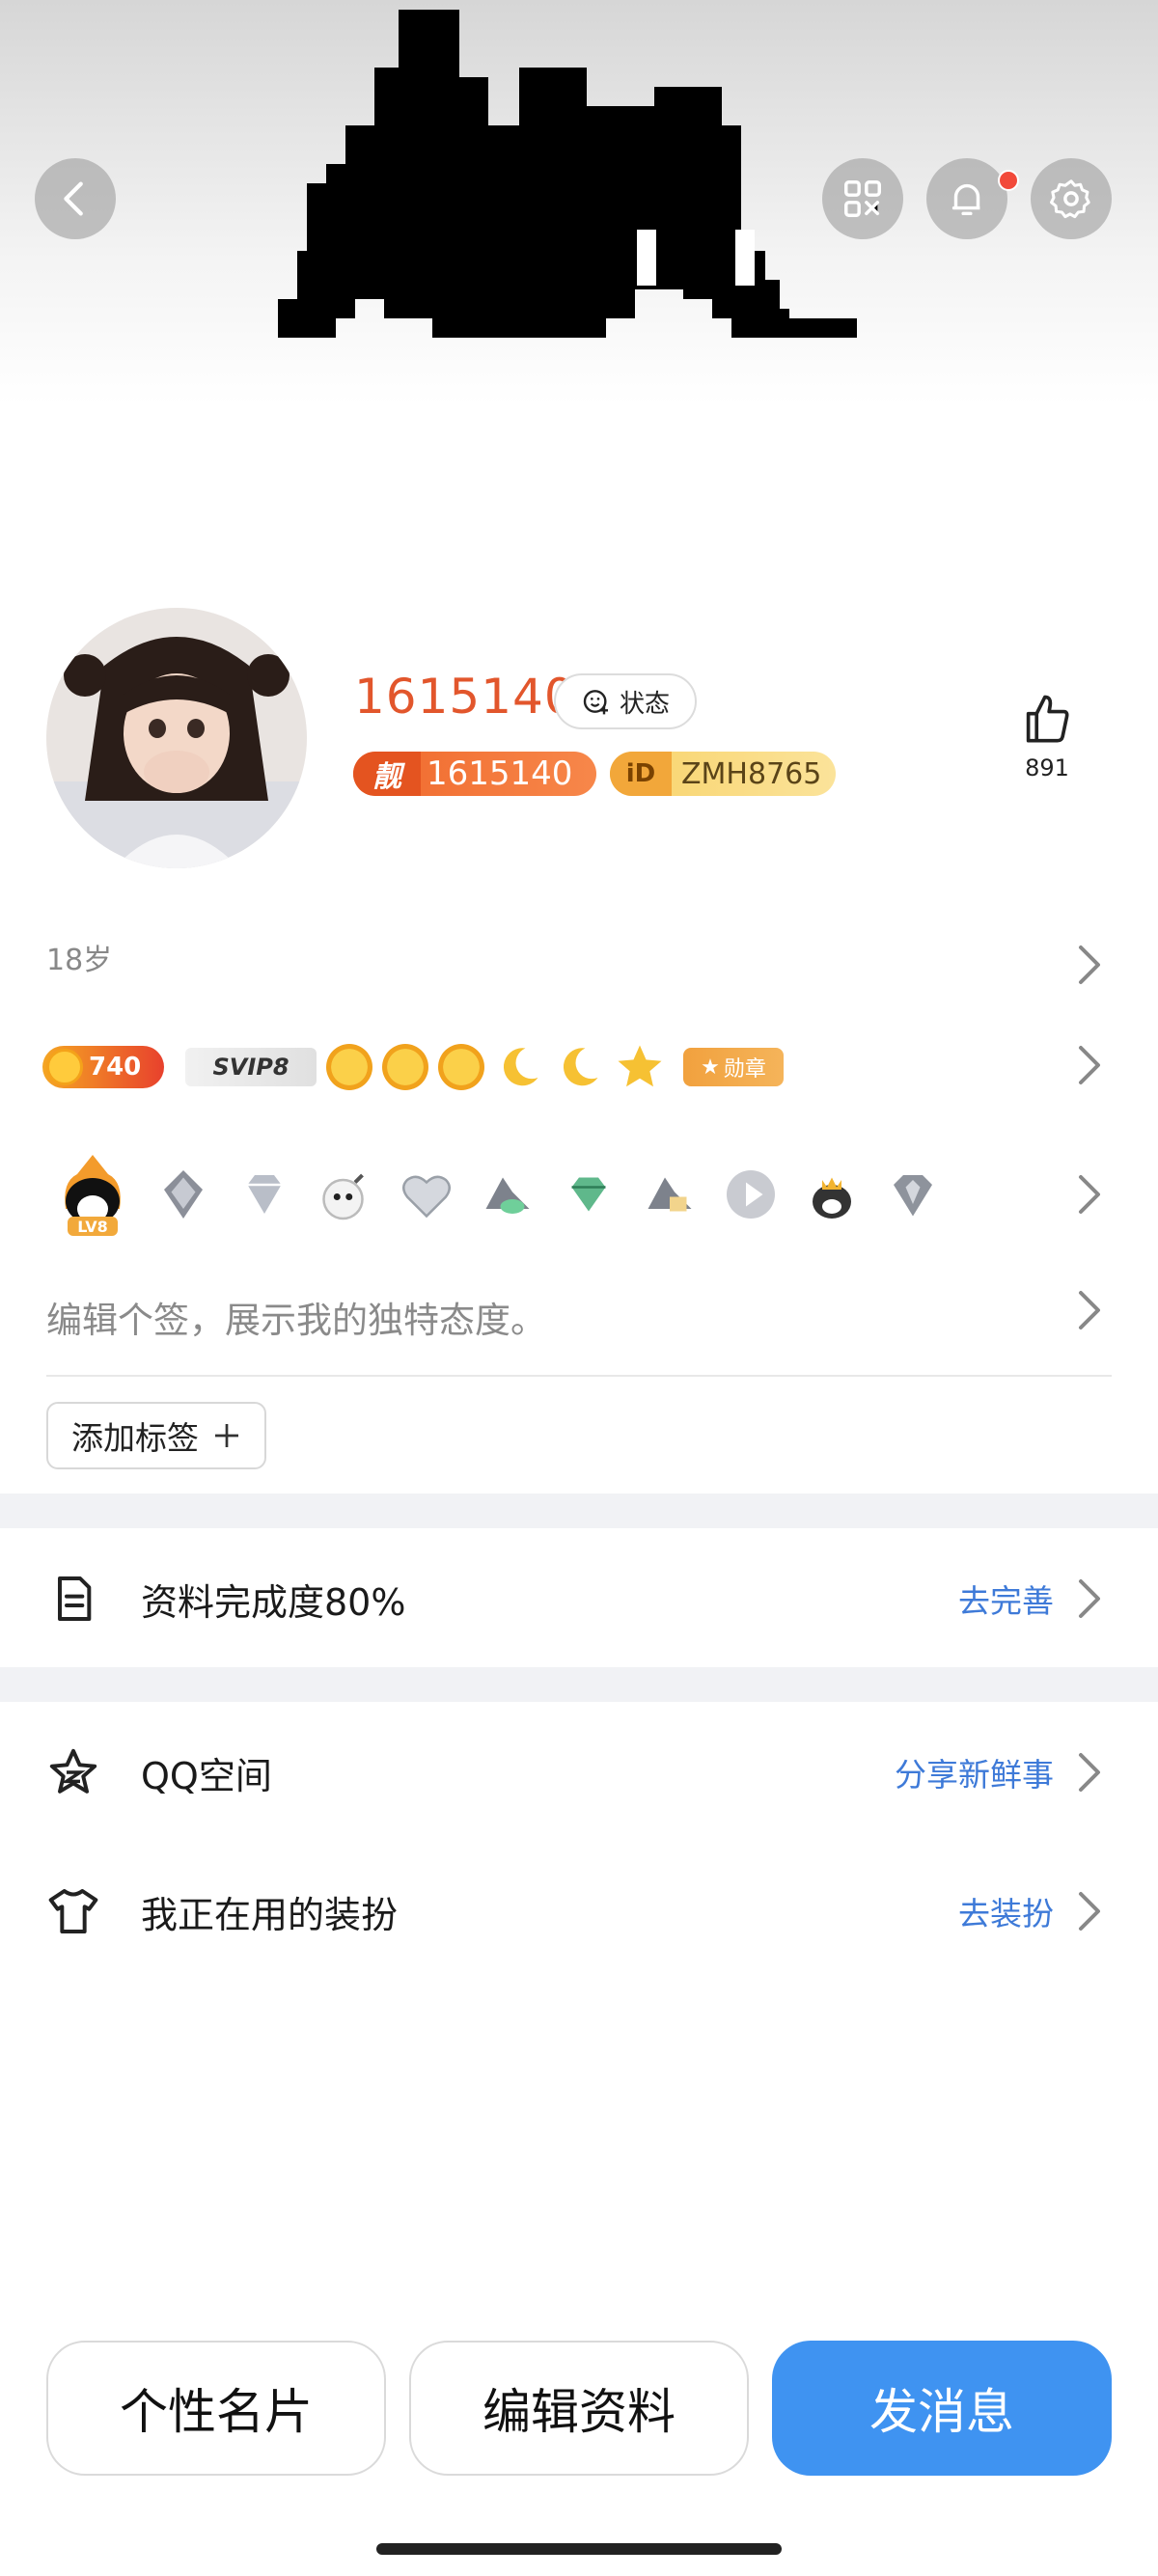  What do you see at coordinates (595, 702) in the screenshot?
I see `status-smiley-icon` at bounding box center [595, 702].